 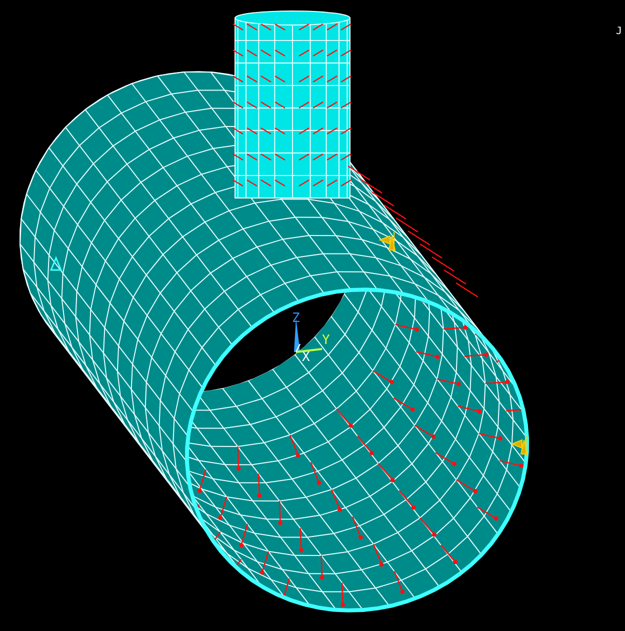 I want to click on axis-label: Y, so click(x=326, y=340).